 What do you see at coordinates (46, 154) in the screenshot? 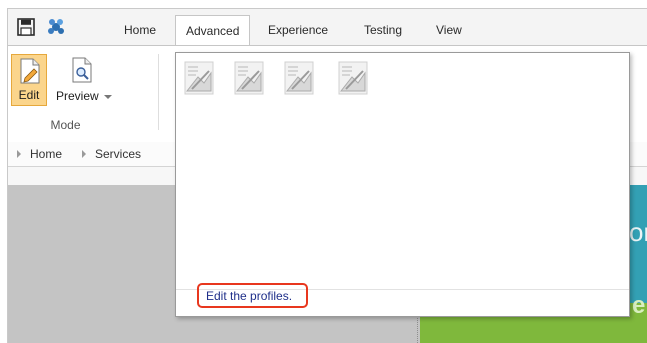
I see `breadcrumb-item-home: Home` at bounding box center [46, 154].